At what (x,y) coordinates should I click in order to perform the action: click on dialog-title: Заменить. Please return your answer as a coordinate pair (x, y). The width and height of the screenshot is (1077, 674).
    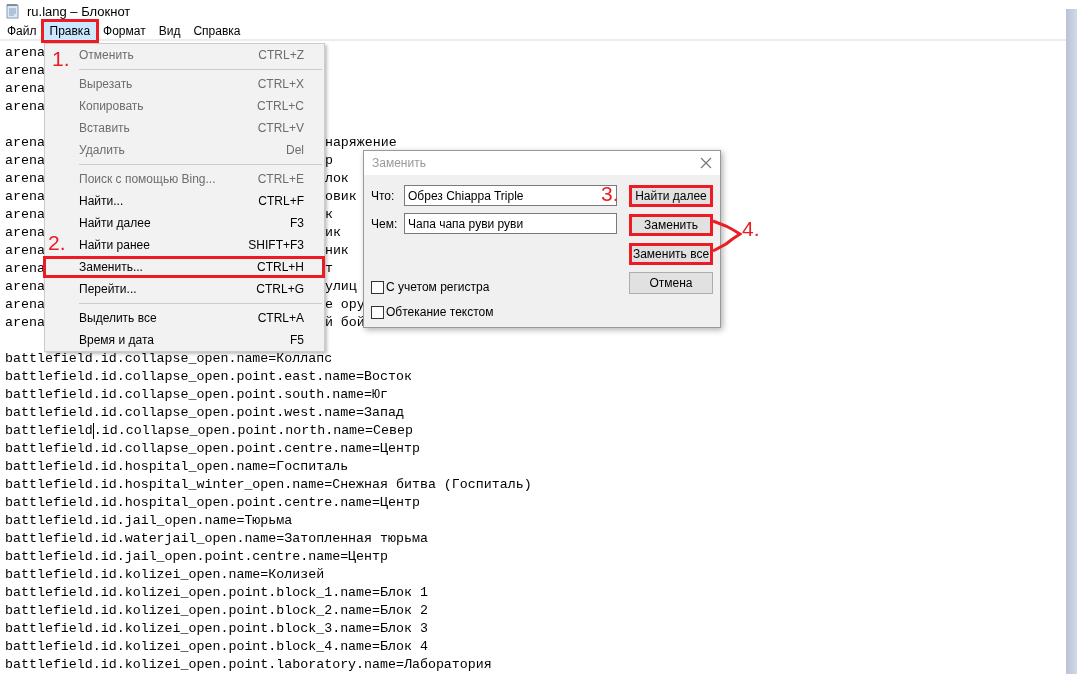
    Looking at the image, I should click on (399, 163).